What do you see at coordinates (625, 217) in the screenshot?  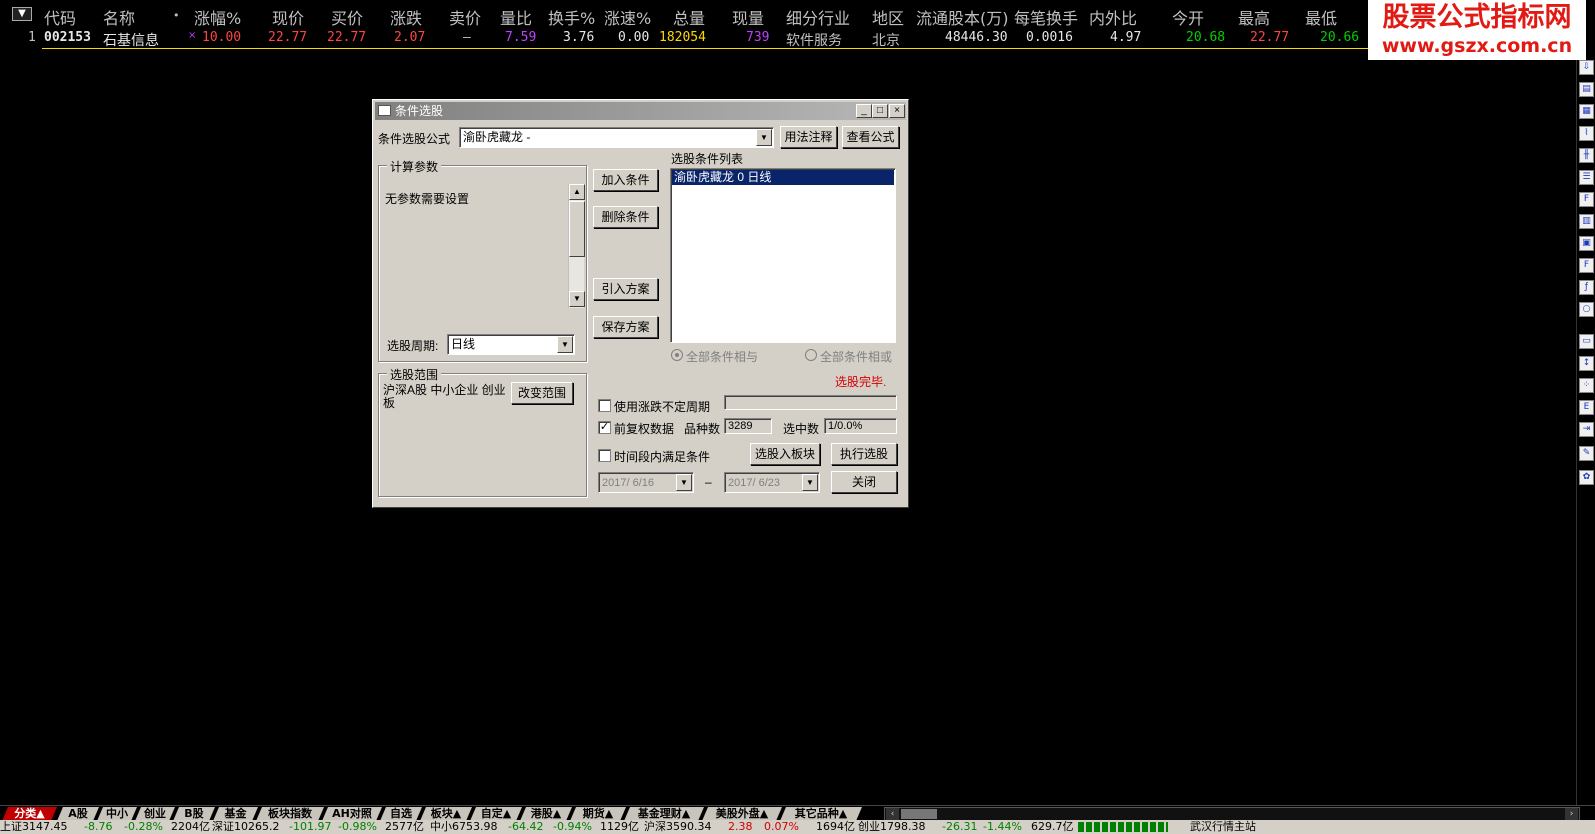 I see `delete-condition-button: 删除条件` at bounding box center [625, 217].